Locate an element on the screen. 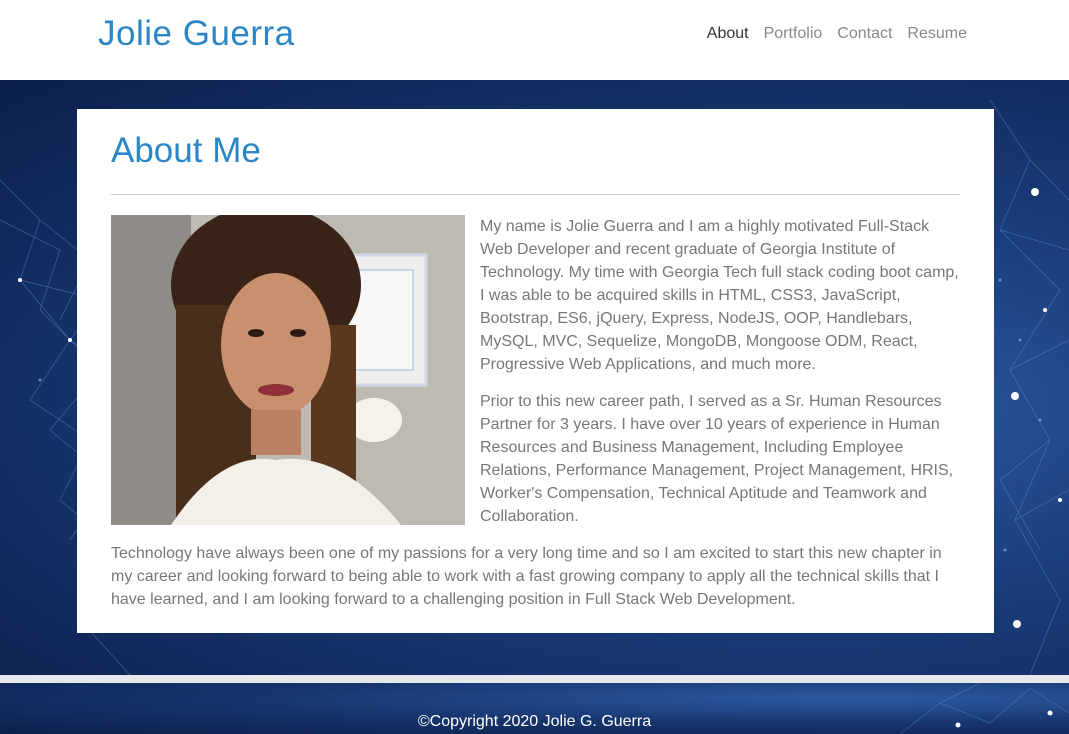  nav-portfolio: Portfolio is located at coordinates (793, 34).